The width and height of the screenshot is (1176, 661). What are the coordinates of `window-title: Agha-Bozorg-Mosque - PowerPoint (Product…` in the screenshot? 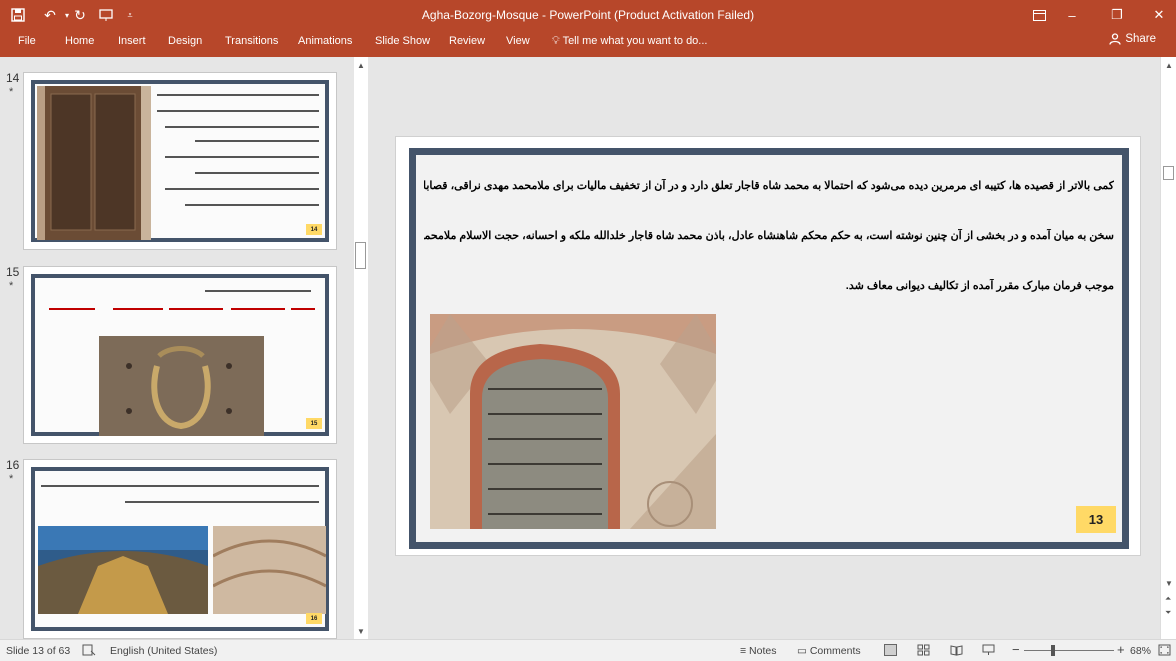 It's located at (588, 15).